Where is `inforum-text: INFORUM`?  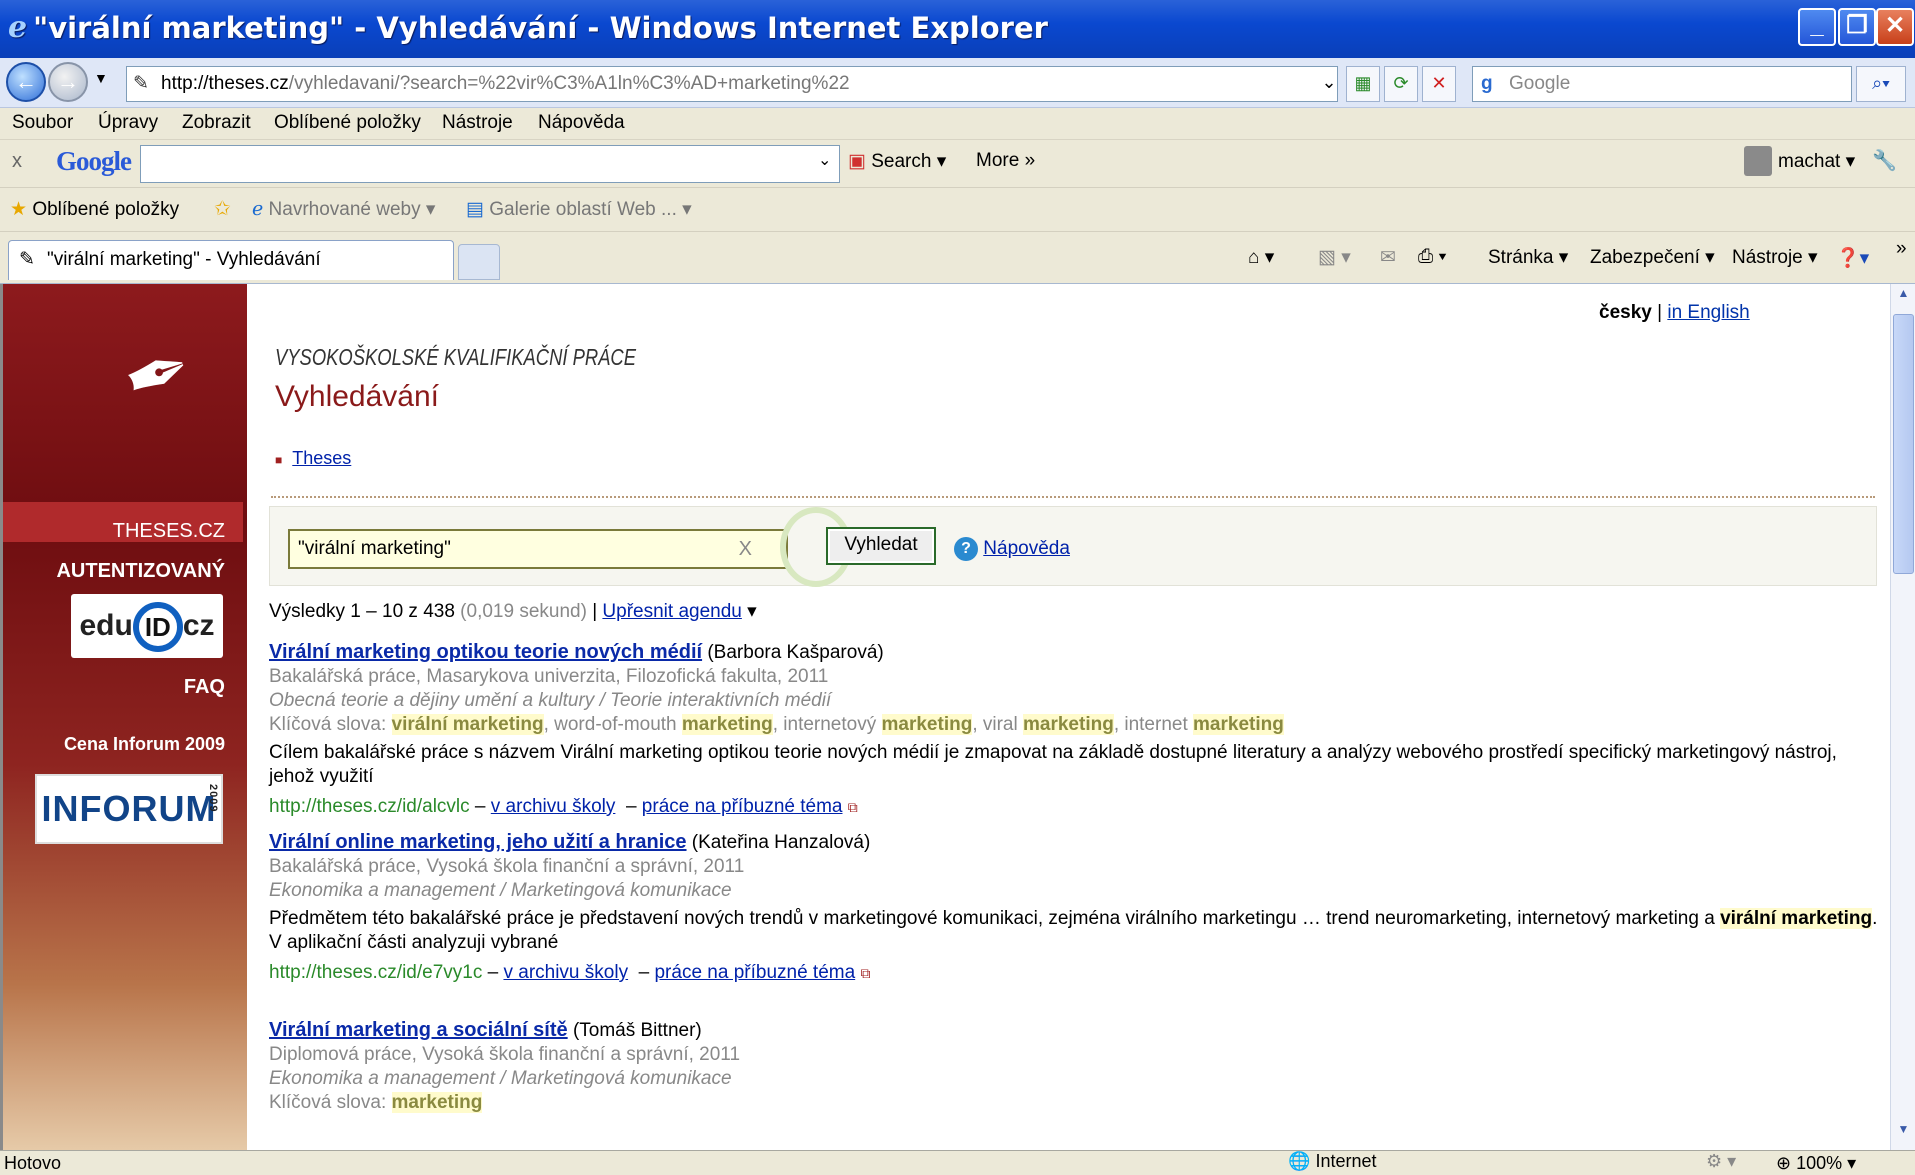 inforum-text: INFORUM is located at coordinates (129, 808).